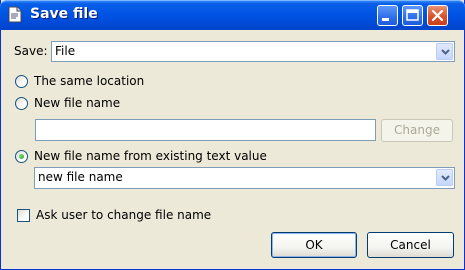 This screenshot has height=270, width=465. What do you see at coordinates (387, 15) in the screenshot?
I see `minimize-button` at bounding box center [387, 15].